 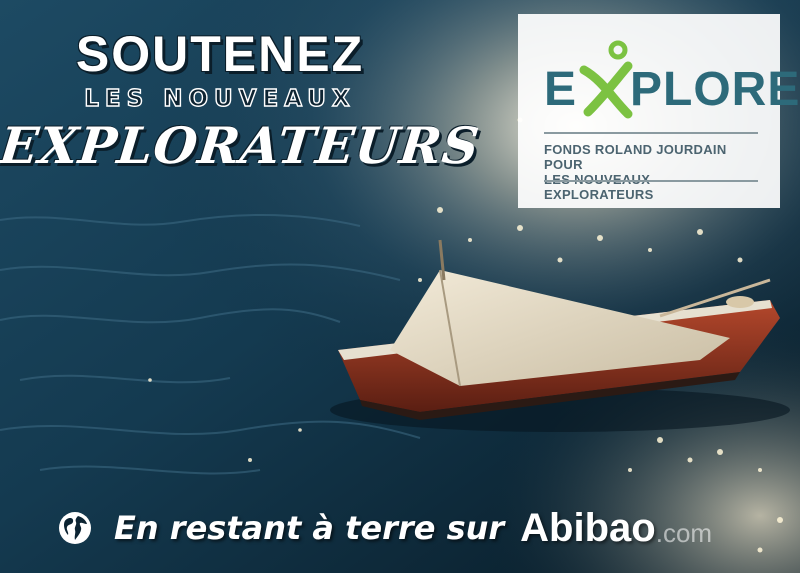 I want to click on abibao-brand: Abibao, so click(x=588, y=528).